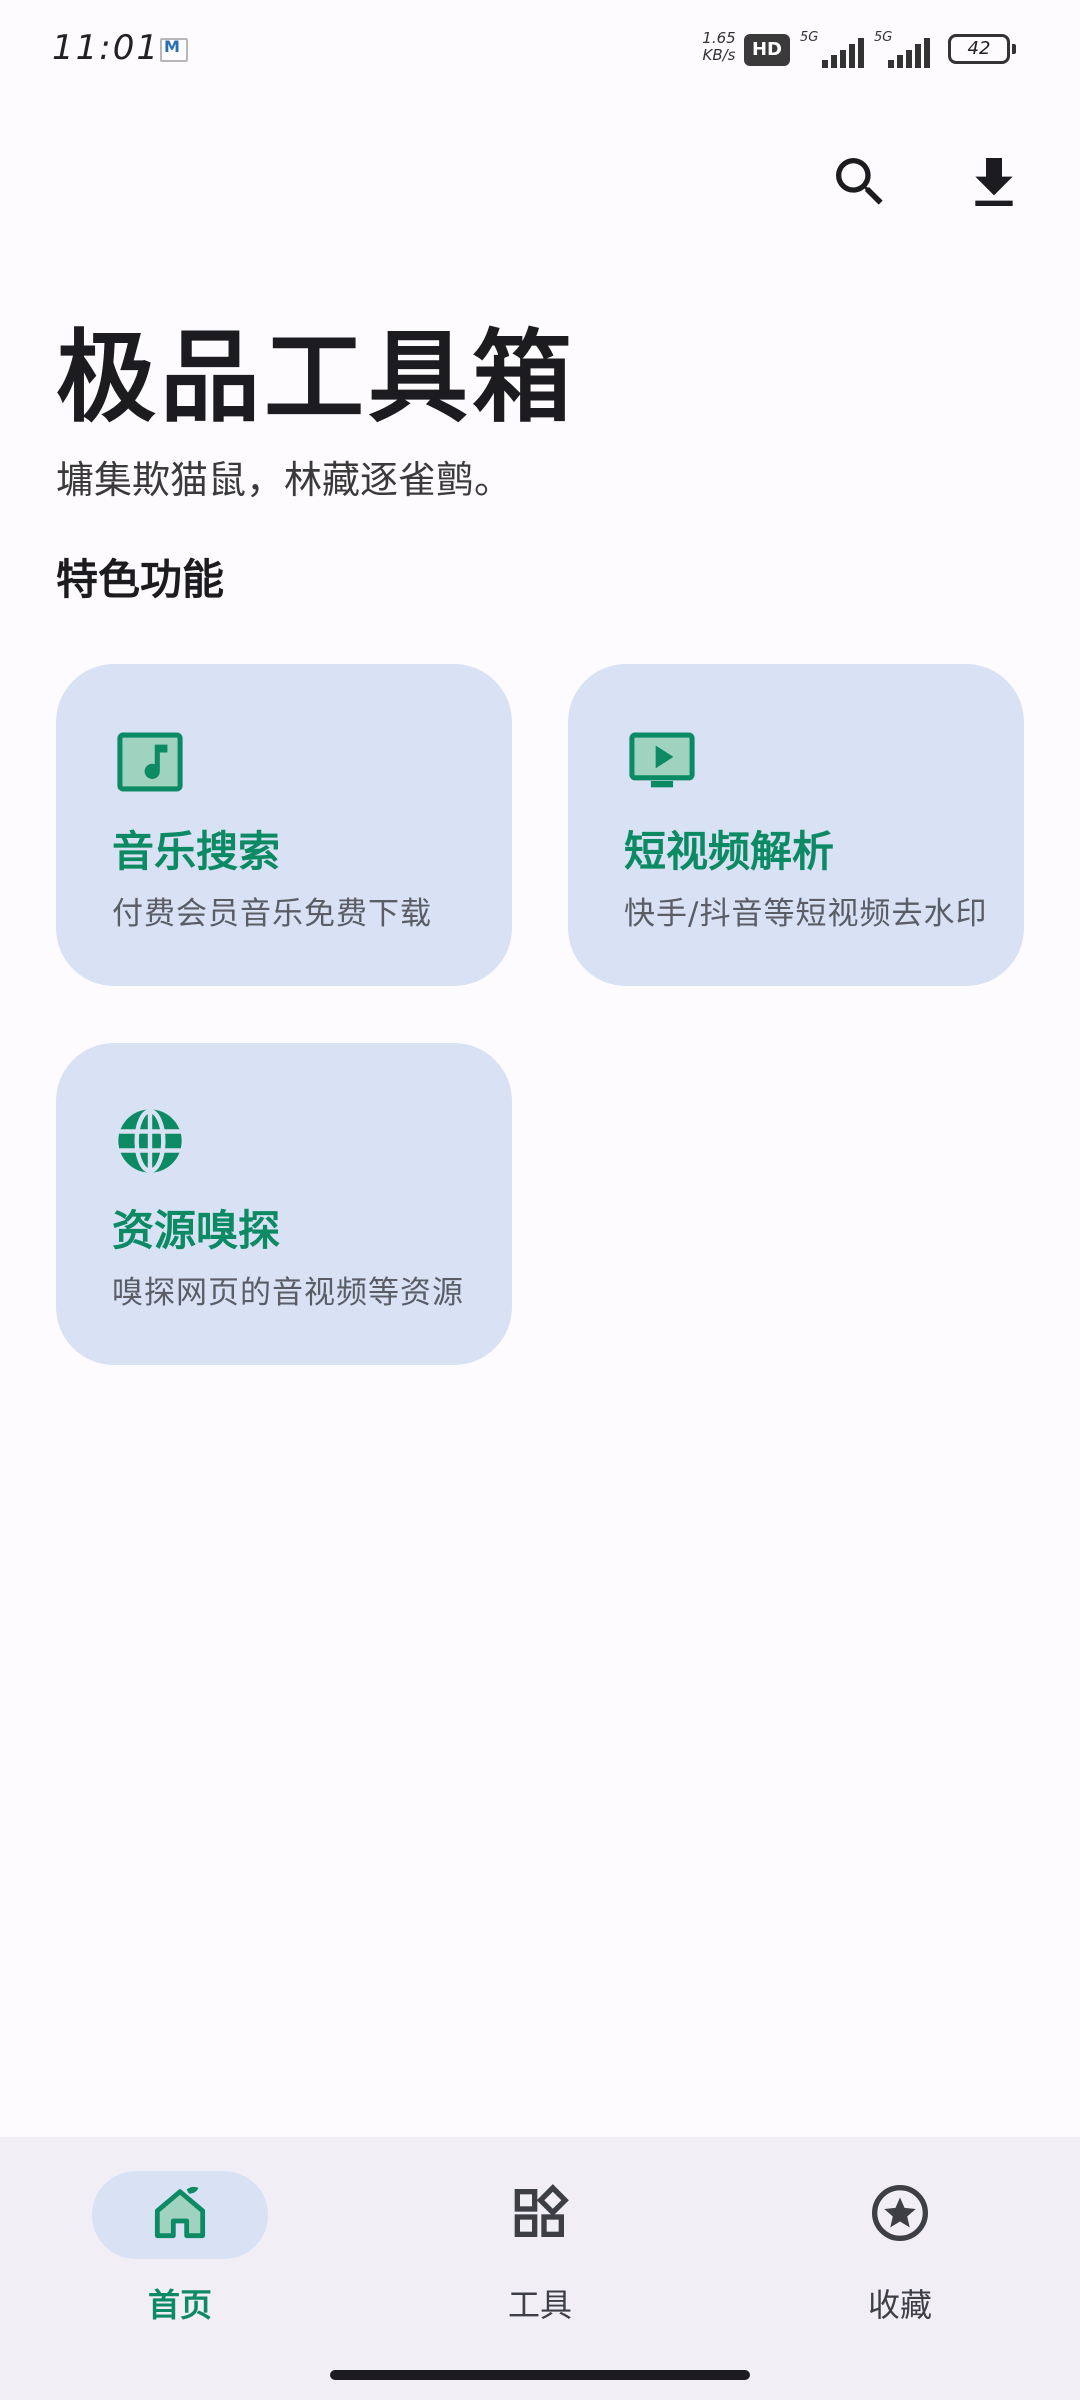 The height and width of the screenshot is (2400, 1080). Describe the element at coordinates (899, 2305) in the screenshot. I see `nav-label: 收藏` at that location.